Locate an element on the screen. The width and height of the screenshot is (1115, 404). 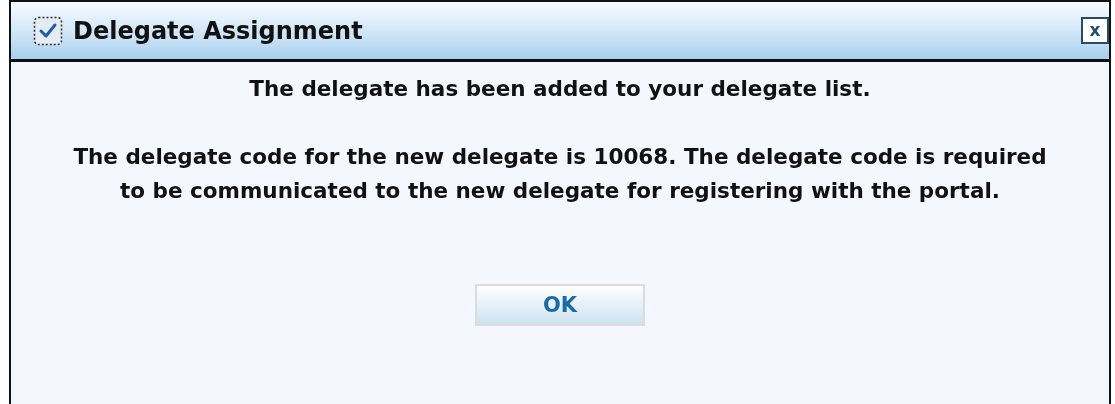
checkbox-icon is located at coordinates (48, 30).